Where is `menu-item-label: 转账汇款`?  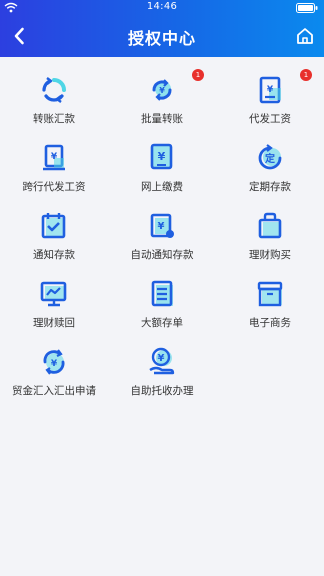
menu-item-label: 转账汇款 is located at coordinates (54, 119).